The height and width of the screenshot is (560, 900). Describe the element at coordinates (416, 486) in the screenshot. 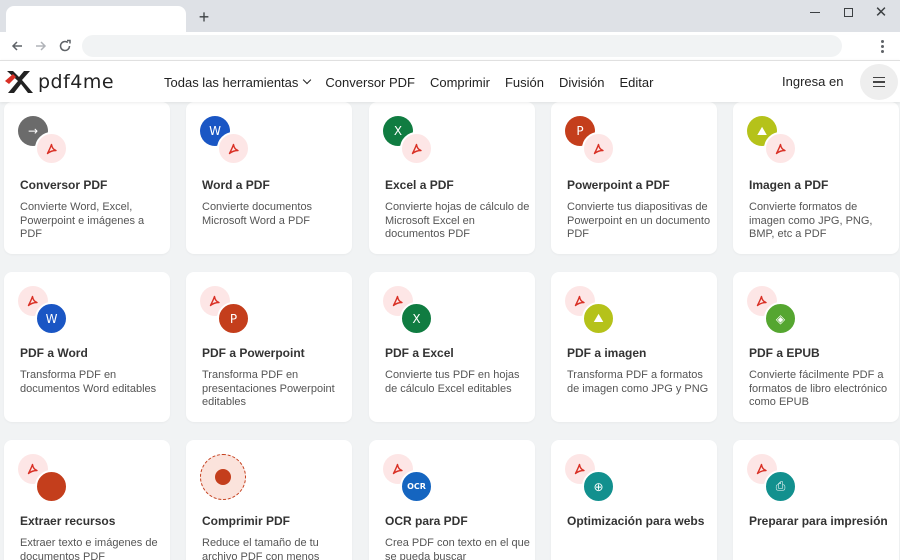

I see `ocr-icon: OCR` at that location.